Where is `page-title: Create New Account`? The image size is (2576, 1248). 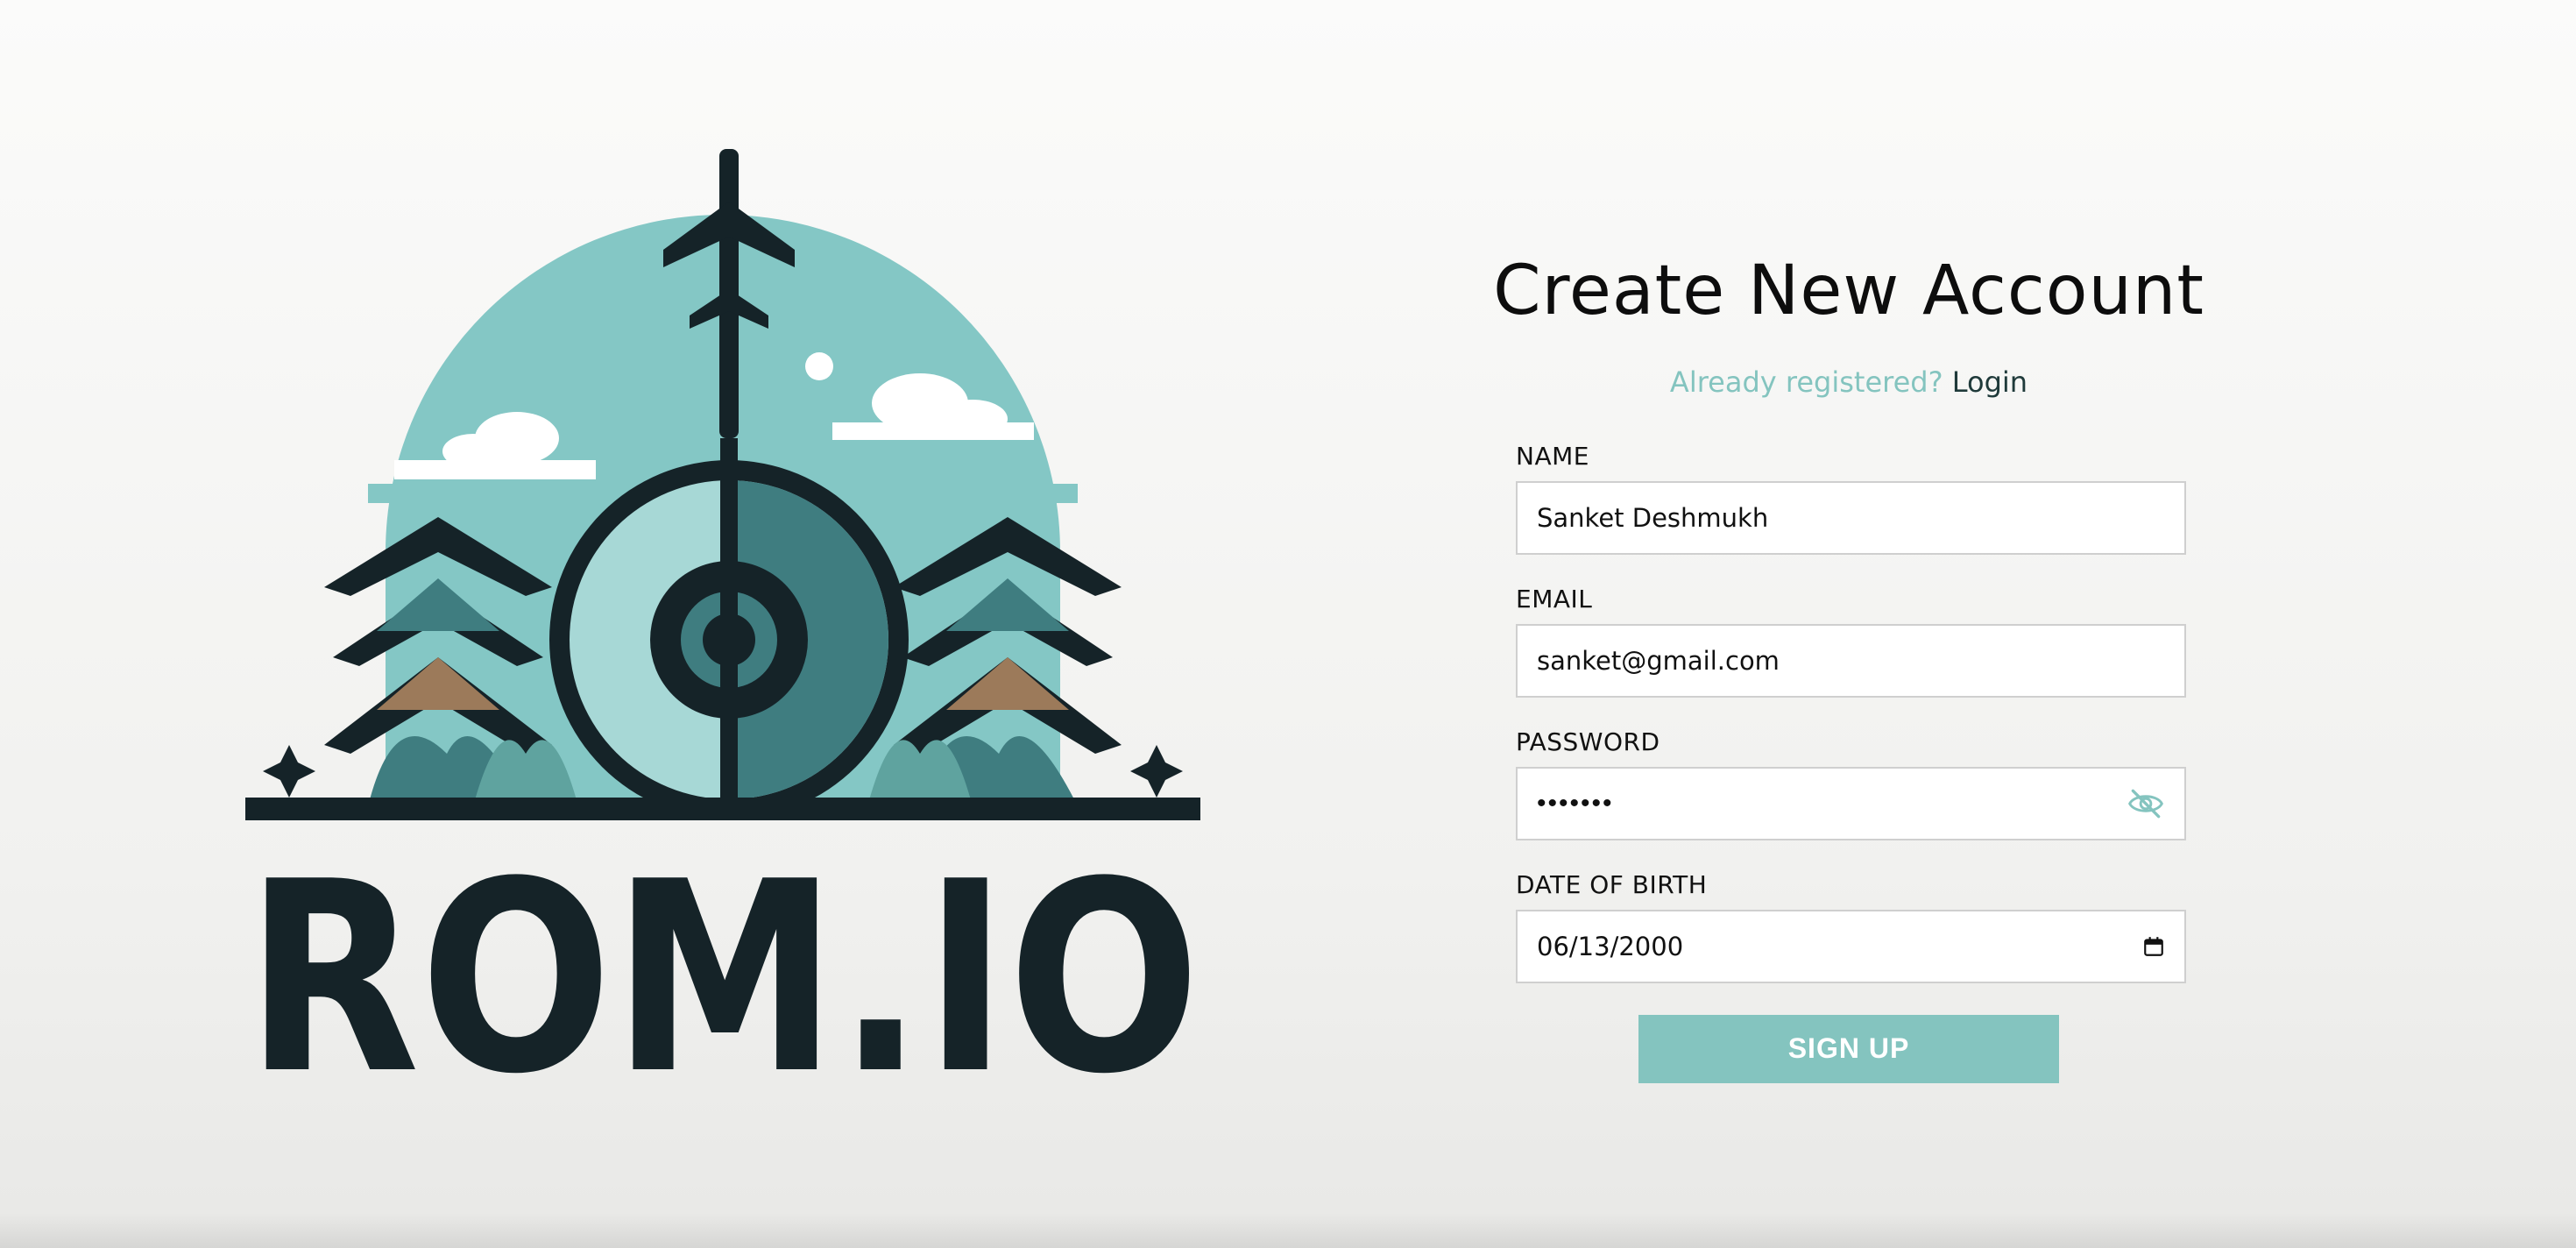
page-title: Create New Account is located at coordinates (1848, 291).